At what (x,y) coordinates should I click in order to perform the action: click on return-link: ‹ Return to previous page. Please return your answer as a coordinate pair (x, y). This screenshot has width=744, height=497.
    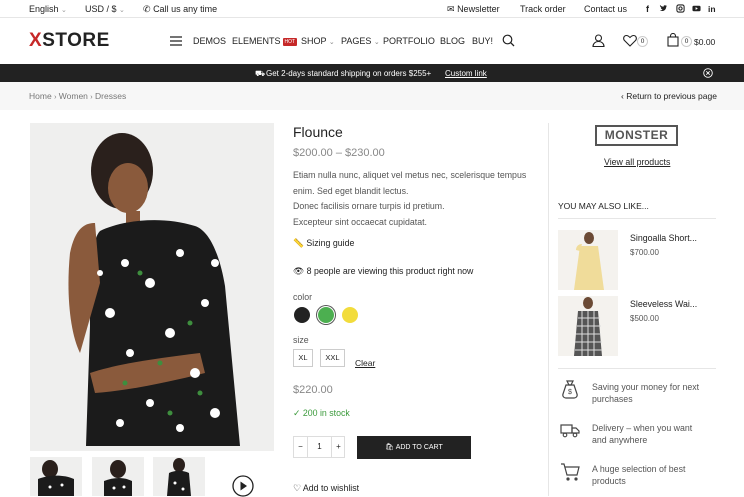
    Looking at the image, I should click on (669, 96).